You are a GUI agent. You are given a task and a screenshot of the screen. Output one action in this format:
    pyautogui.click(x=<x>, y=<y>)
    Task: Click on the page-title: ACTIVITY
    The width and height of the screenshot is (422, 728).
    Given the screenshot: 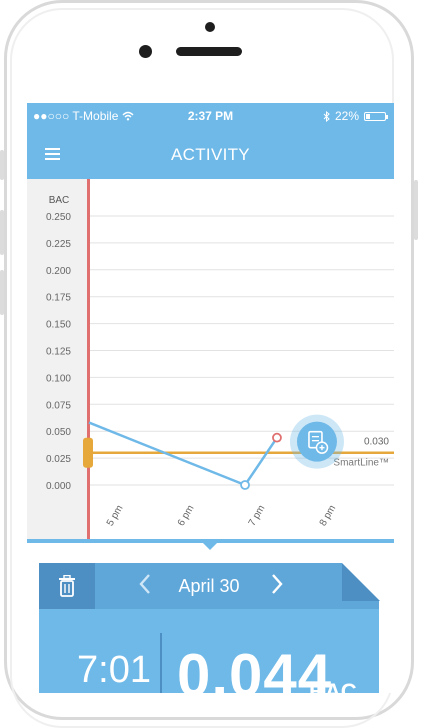 What is the action you would take?
    pyautogui.click(x=210, y=154)
    